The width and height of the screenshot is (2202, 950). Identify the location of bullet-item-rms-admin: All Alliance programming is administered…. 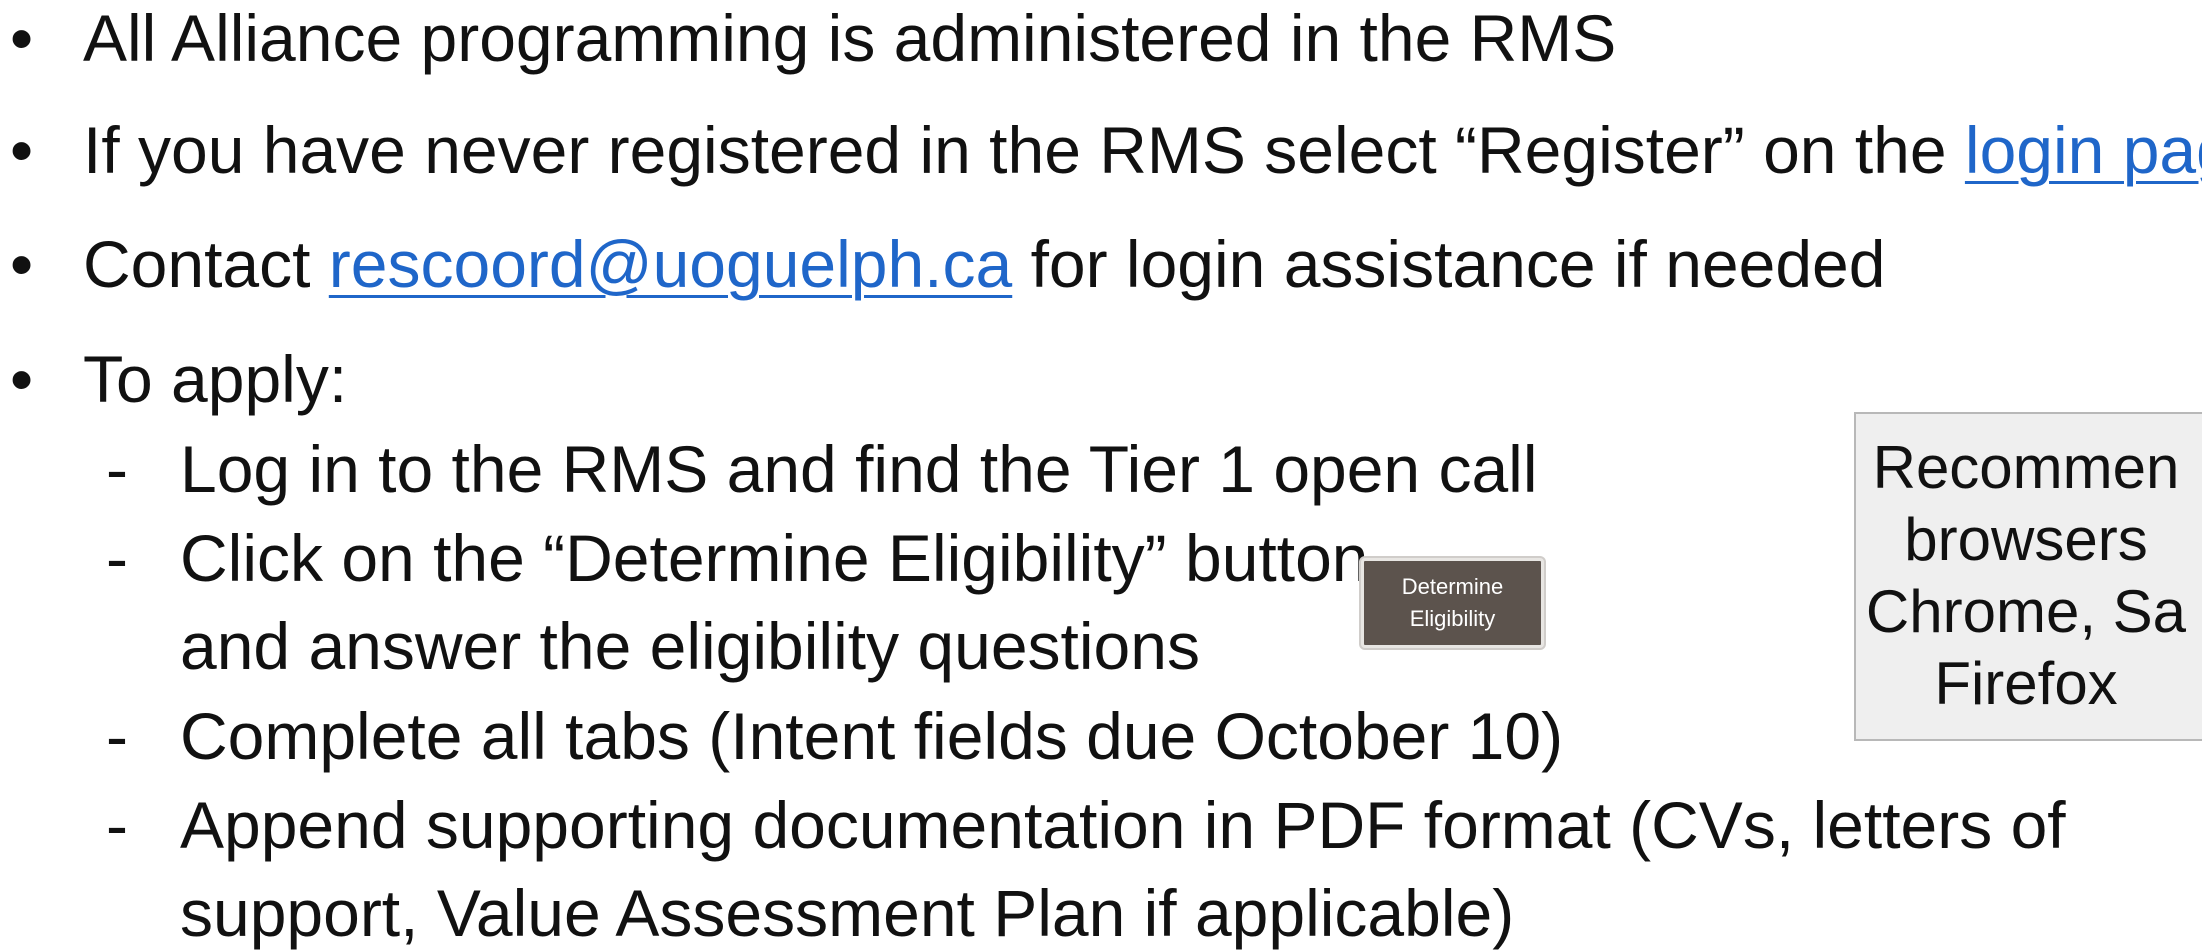
(850, 38).